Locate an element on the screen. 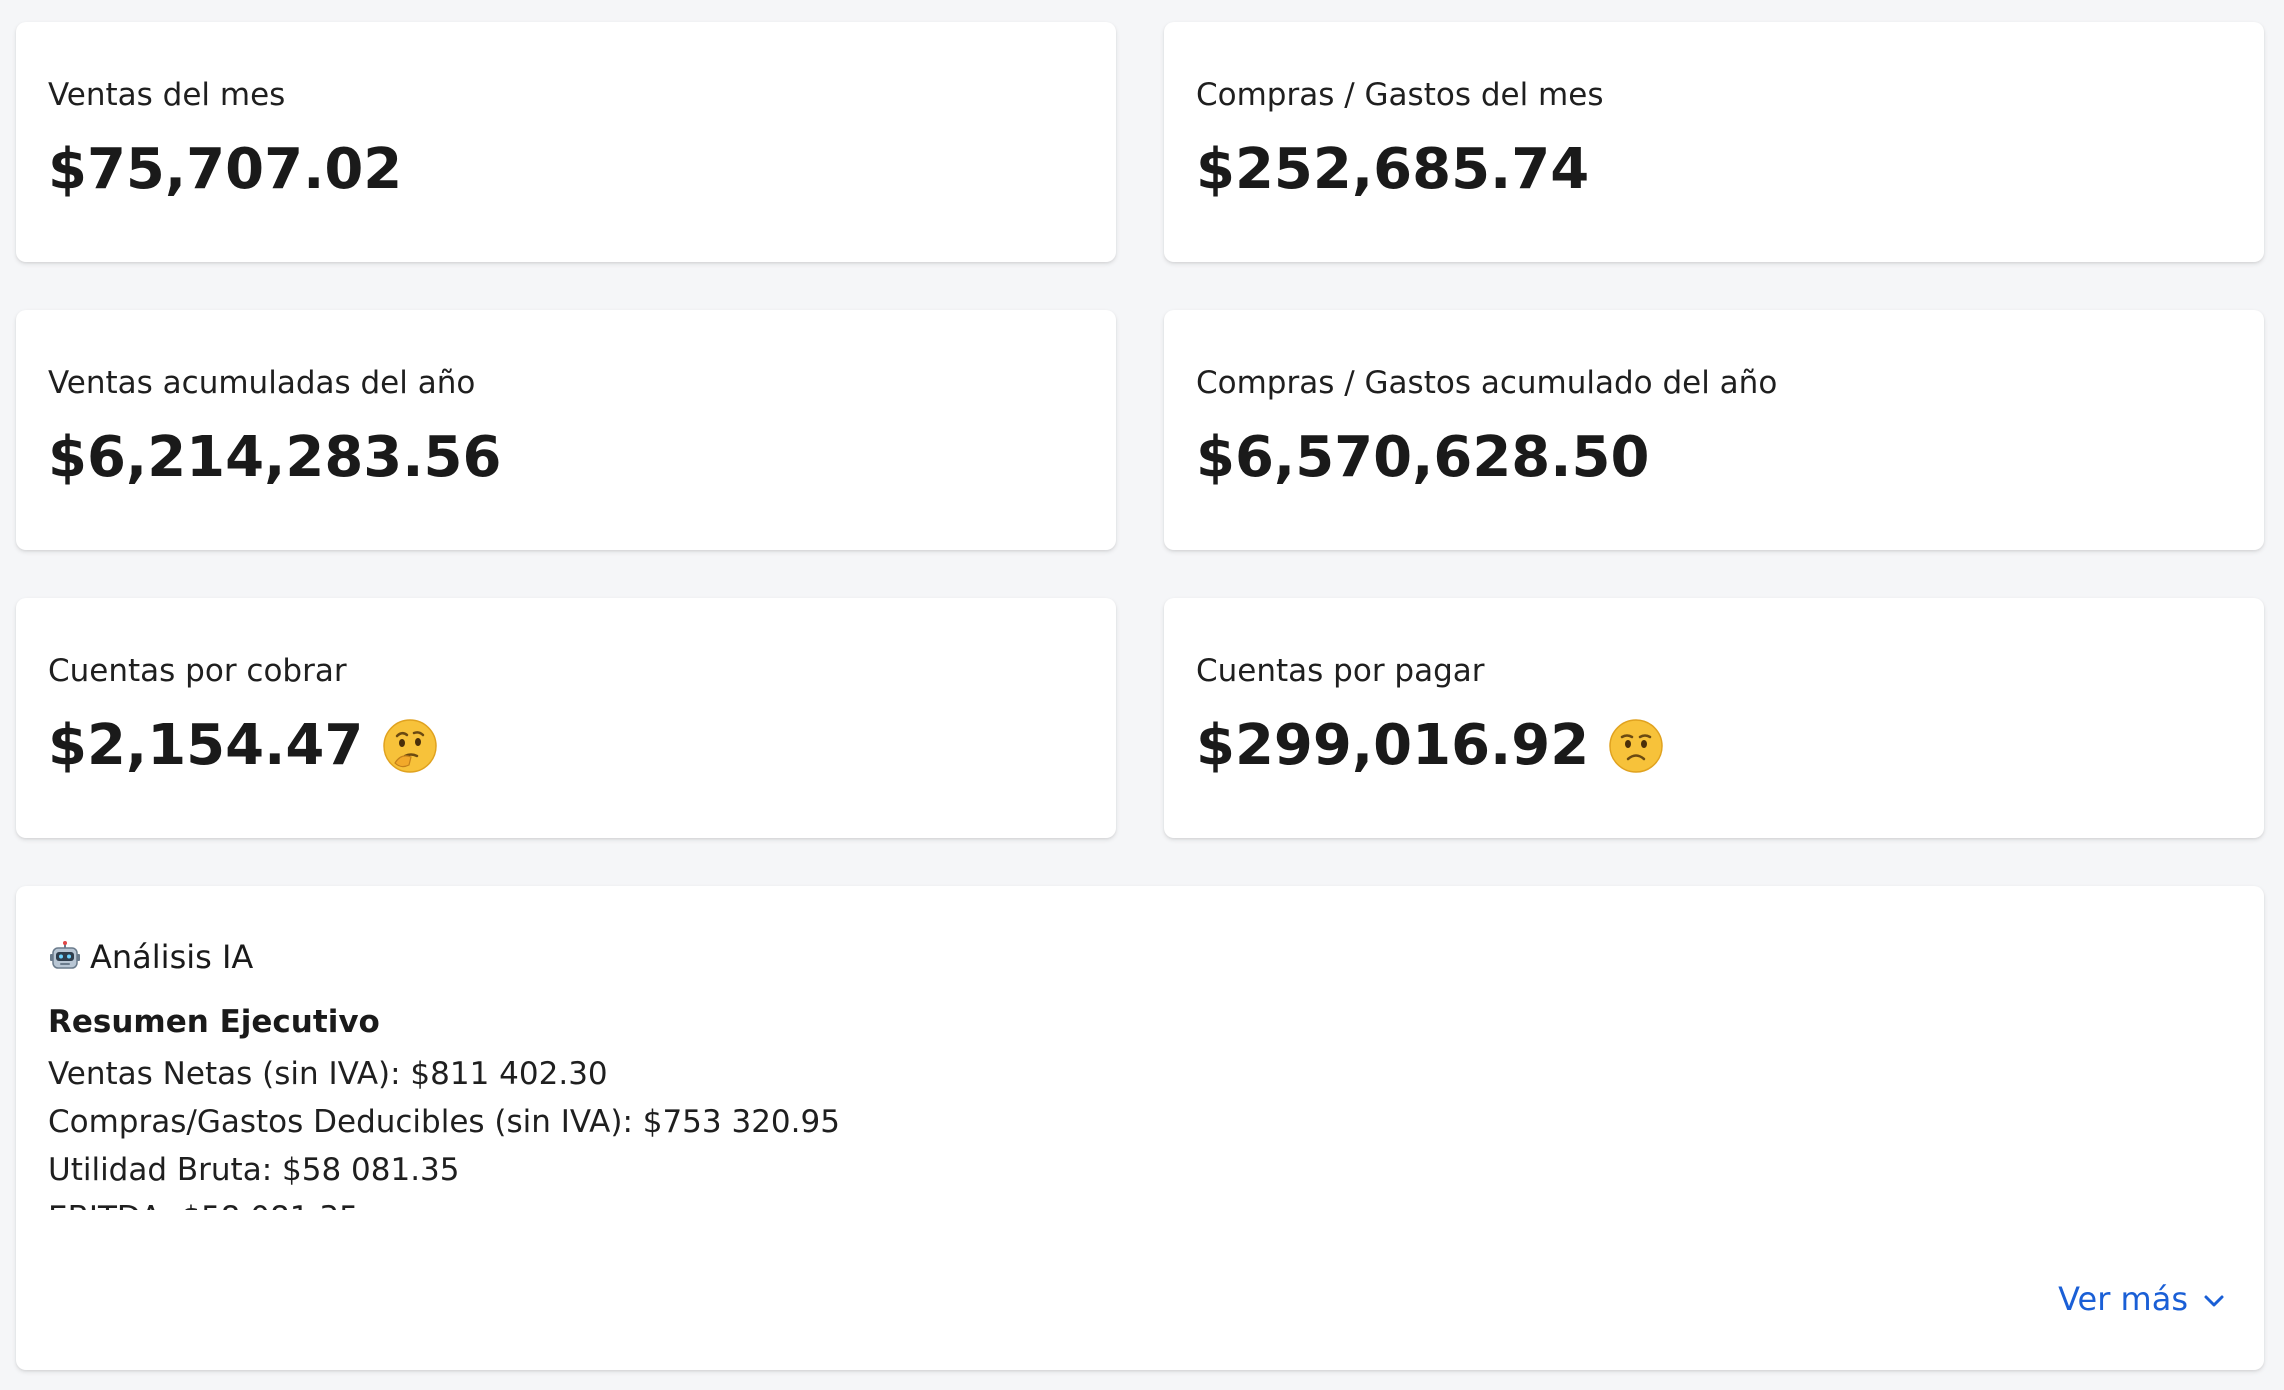  worried-face-icon is located at coordinates (1636, 746).